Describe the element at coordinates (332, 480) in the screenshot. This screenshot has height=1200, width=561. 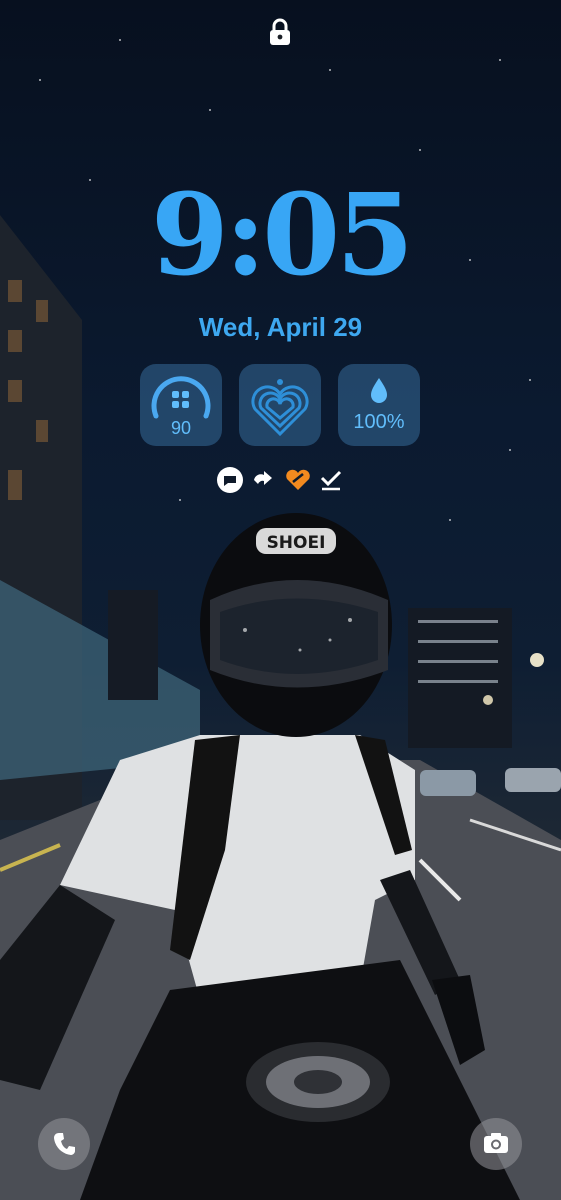
I see `checkmark-icon` at that location.